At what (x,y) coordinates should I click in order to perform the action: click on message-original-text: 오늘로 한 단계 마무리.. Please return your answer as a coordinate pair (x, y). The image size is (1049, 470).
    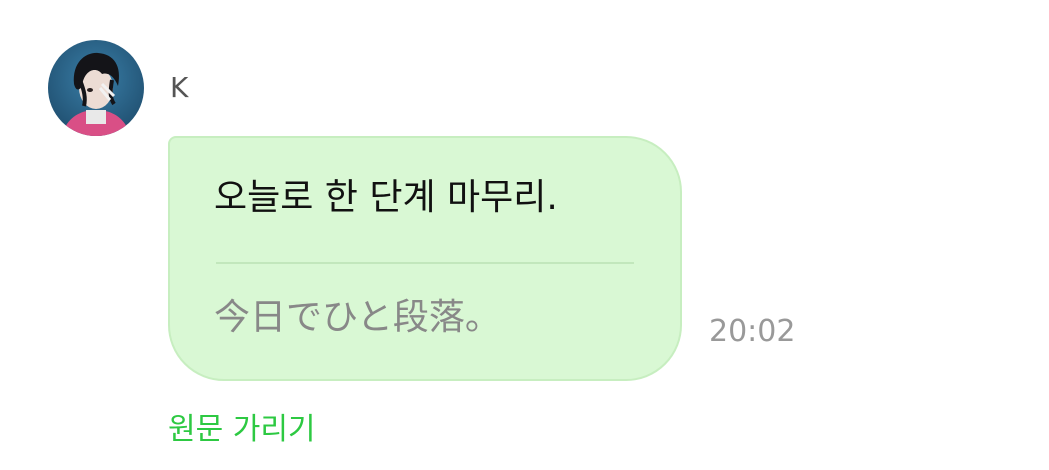
    Looking at the image, I should click on (386, 197).